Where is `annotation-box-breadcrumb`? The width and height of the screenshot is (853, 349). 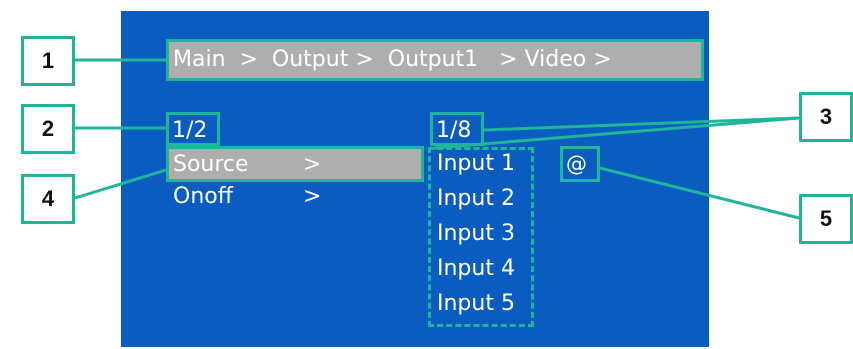 annotation-box-breadcrumb is located at coordinates (435, 60).